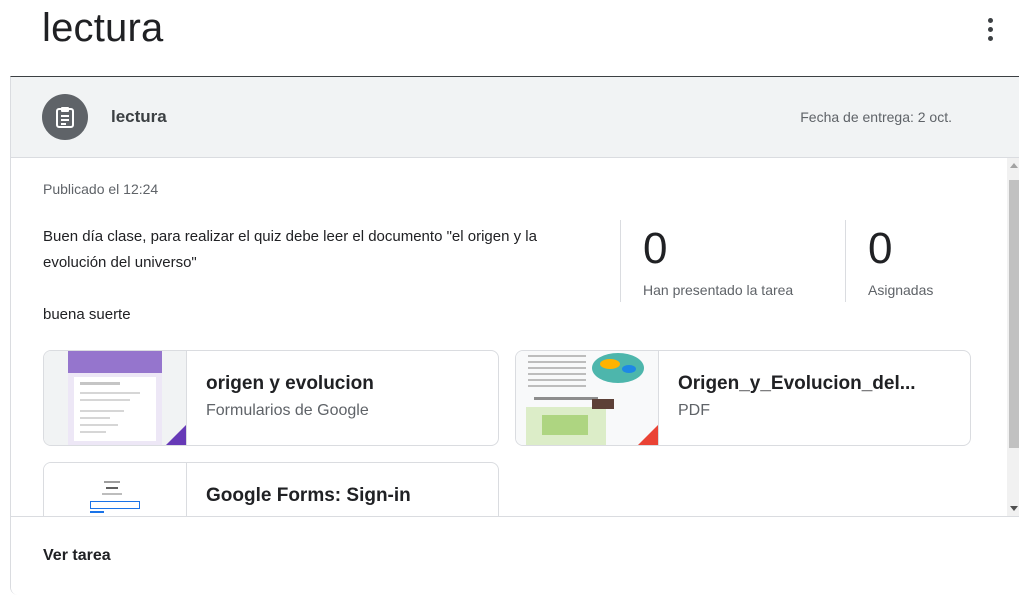 This screenshot has height=595, width=1019. What do you see at coordinates (694, 410) in the screenshot?
I see `attachment-type: PDF` at bounding box center [694, 410].